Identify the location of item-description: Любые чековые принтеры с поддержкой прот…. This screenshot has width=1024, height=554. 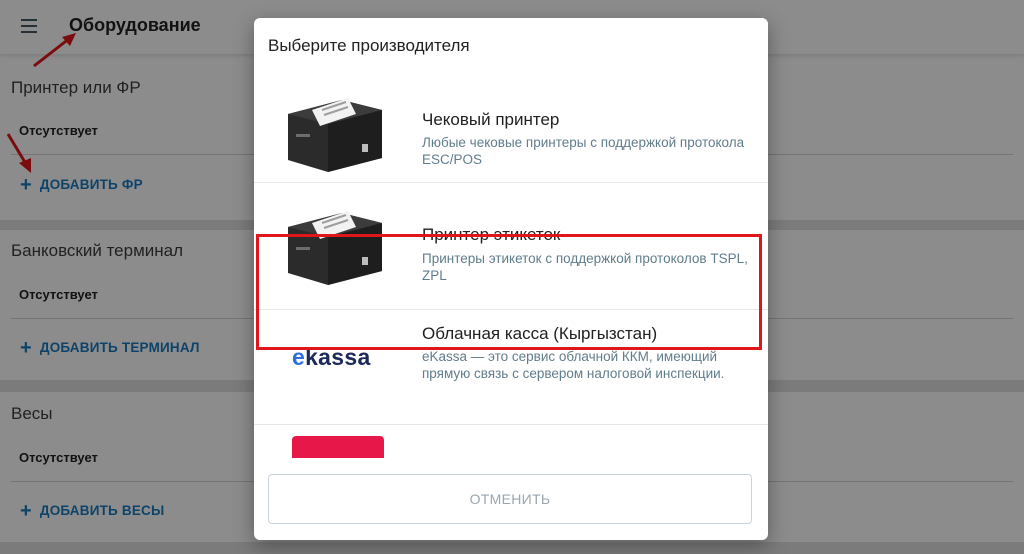
(583, 151).